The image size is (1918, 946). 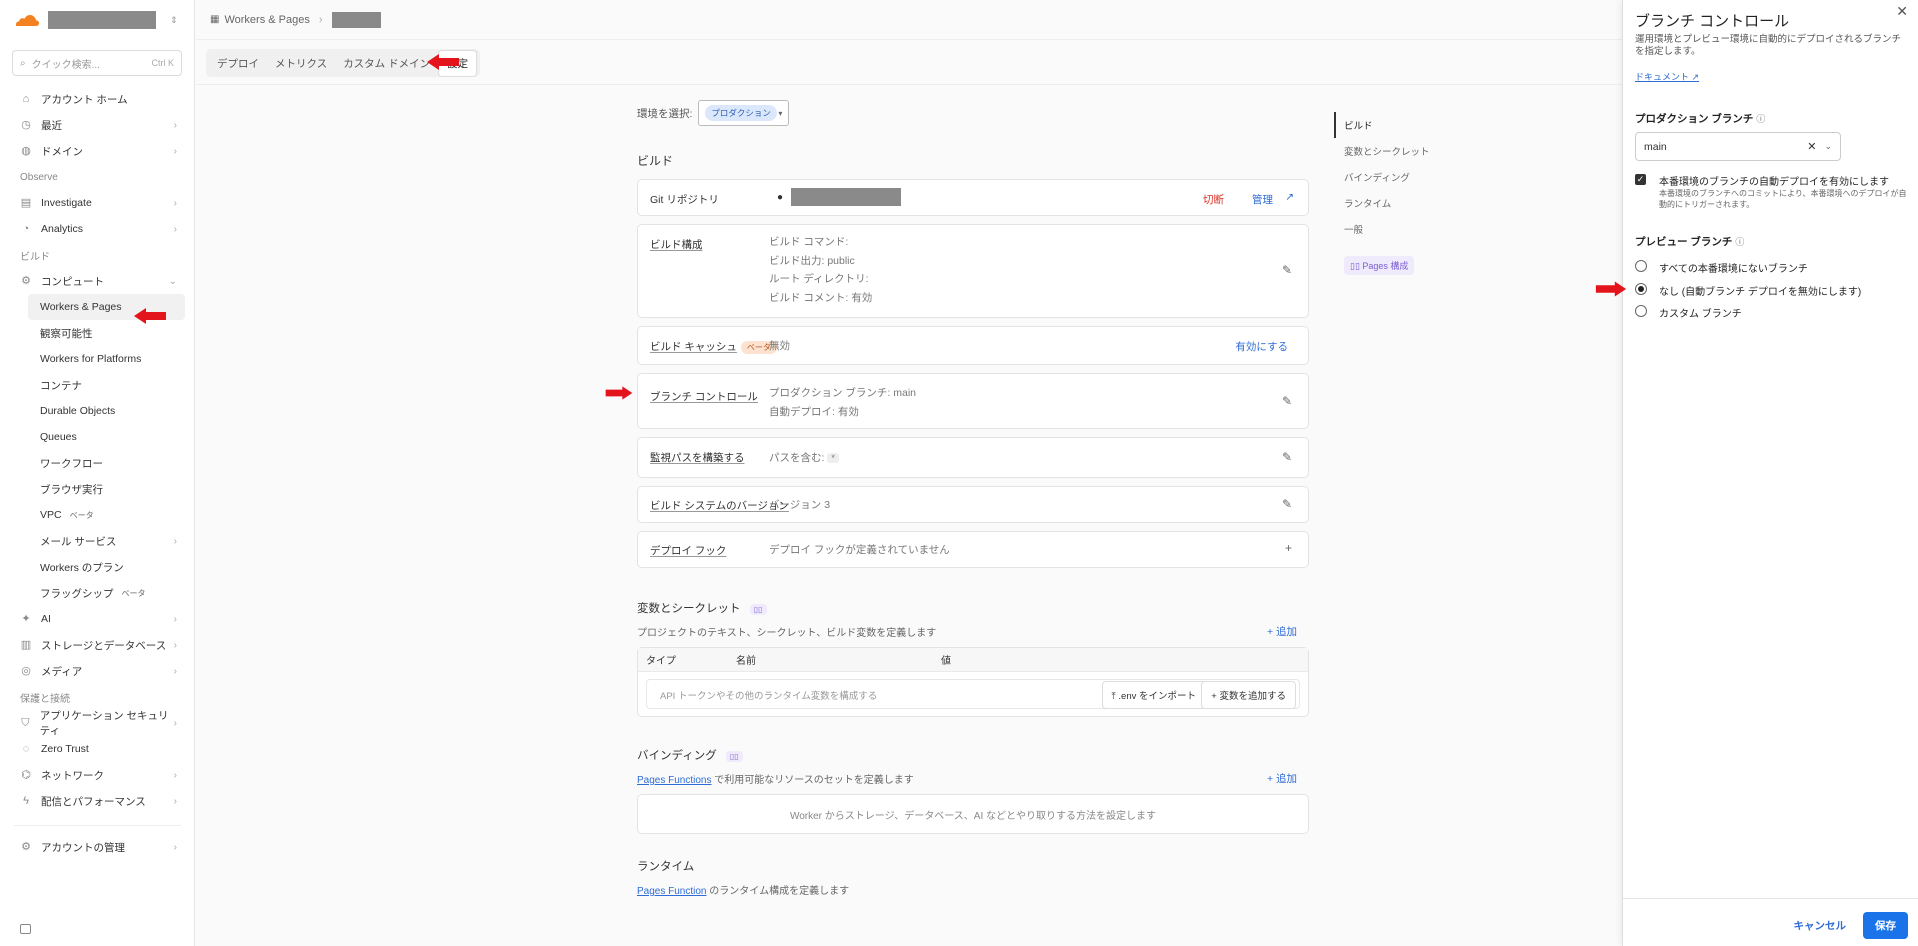 What do you see at coordinates (1700, 314) in the screenshot?
I see `option-custom: カスタム ブランチ` at bounding box center [1700, 314].